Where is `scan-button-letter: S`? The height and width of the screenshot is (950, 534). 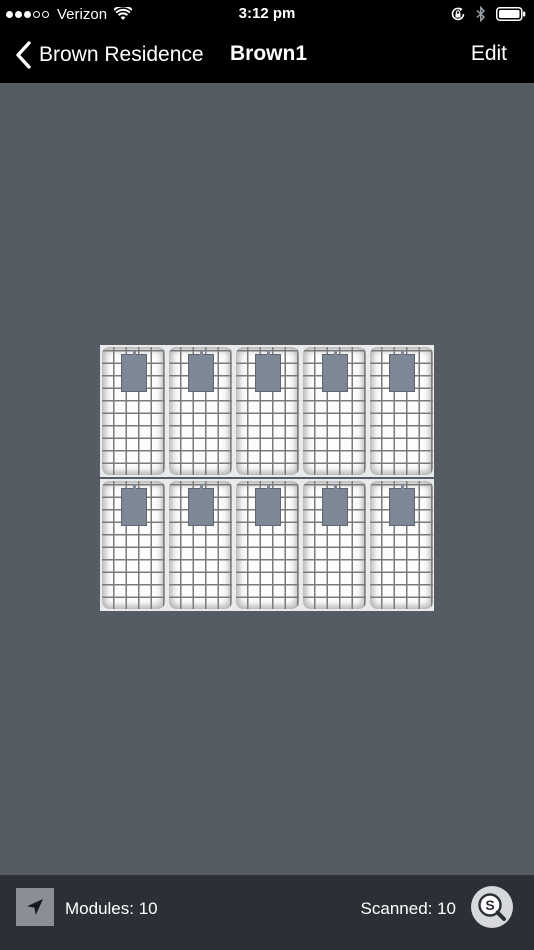 scan-button-letter: S is located at coordinates (489, 905).